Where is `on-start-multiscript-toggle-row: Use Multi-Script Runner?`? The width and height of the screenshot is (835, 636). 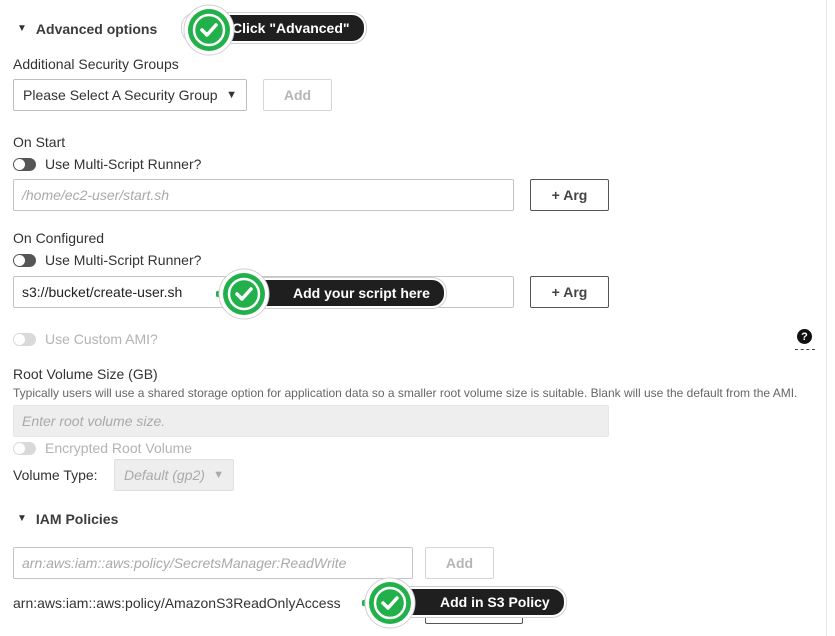
on-start-multiscript-toggle-row: Use Multi-Script Runner? is located at coordinates (107, 164).